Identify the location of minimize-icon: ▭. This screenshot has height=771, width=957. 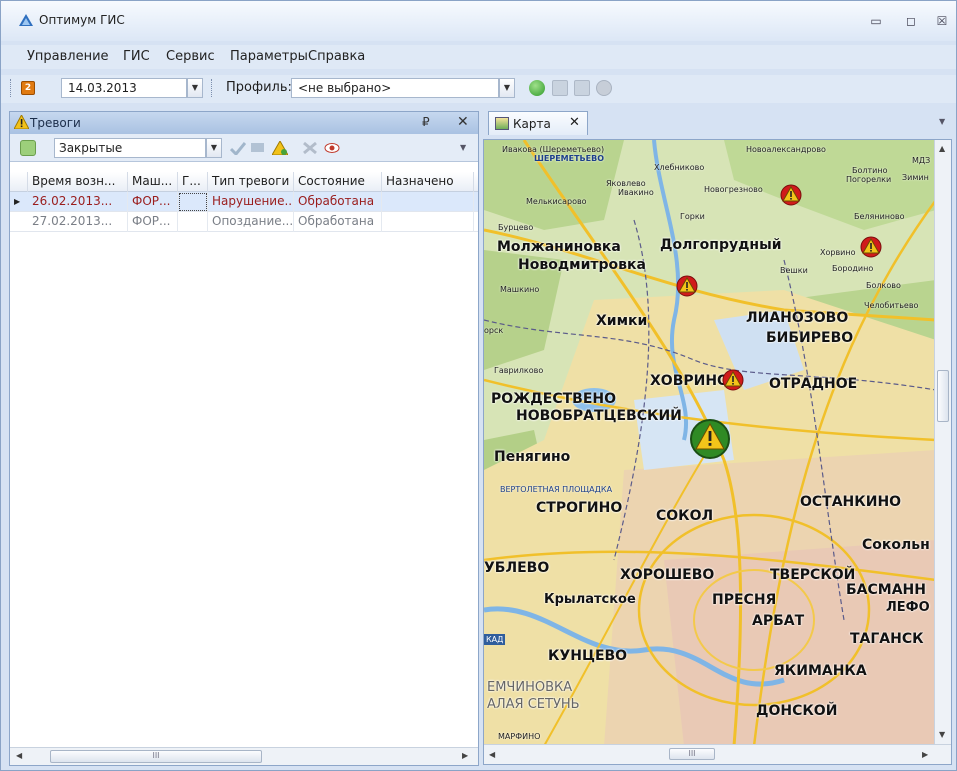
(876, 21).